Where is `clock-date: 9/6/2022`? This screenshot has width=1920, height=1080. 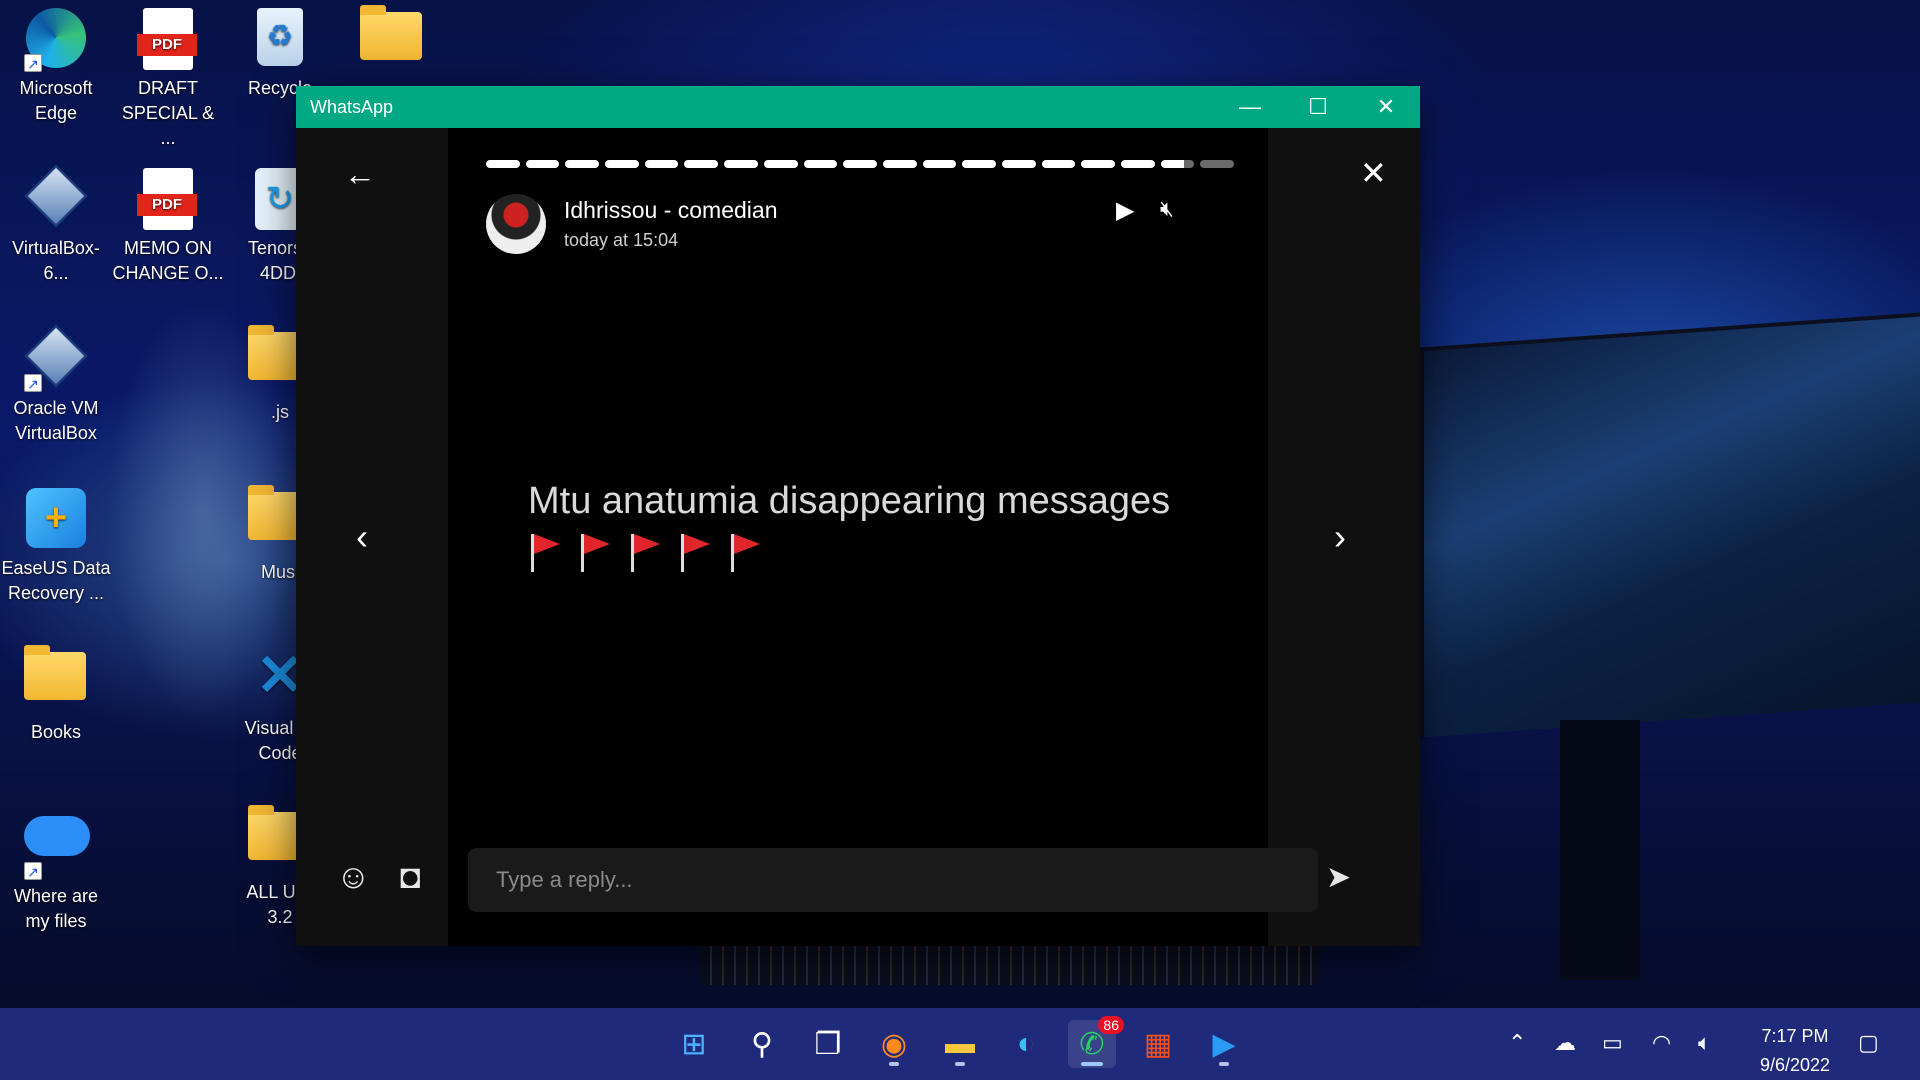 clock-date: 9/6/2022 is located at coordinates (1795, 1065).